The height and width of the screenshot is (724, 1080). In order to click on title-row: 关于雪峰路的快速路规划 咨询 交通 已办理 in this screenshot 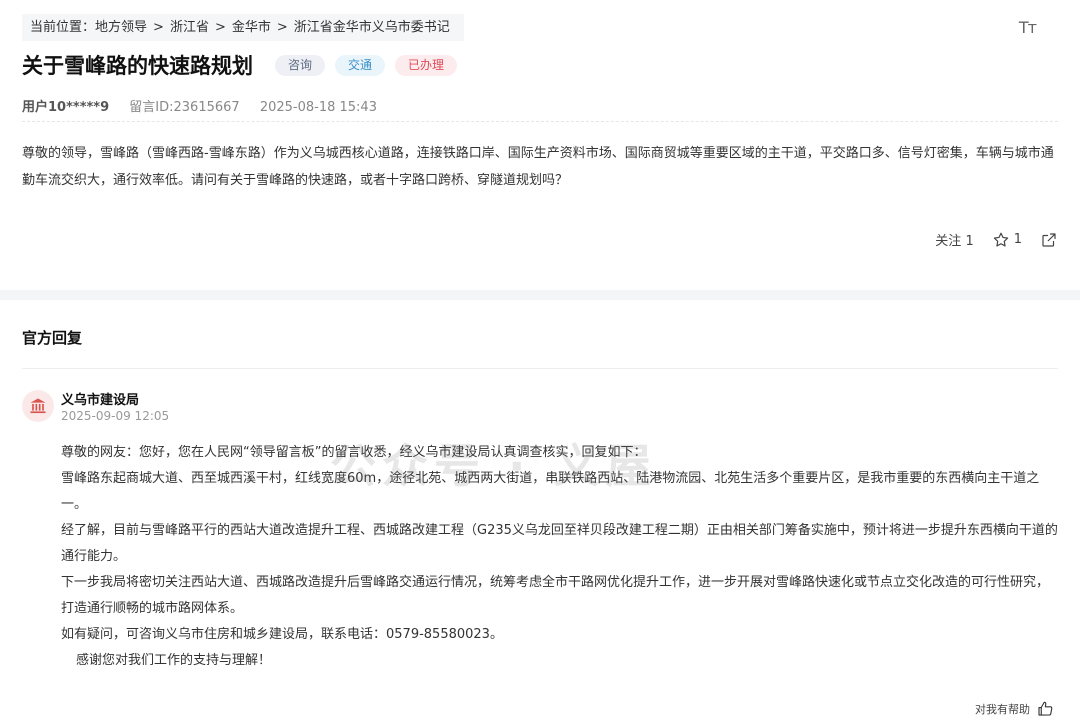, I will do `click(240, 65)`.